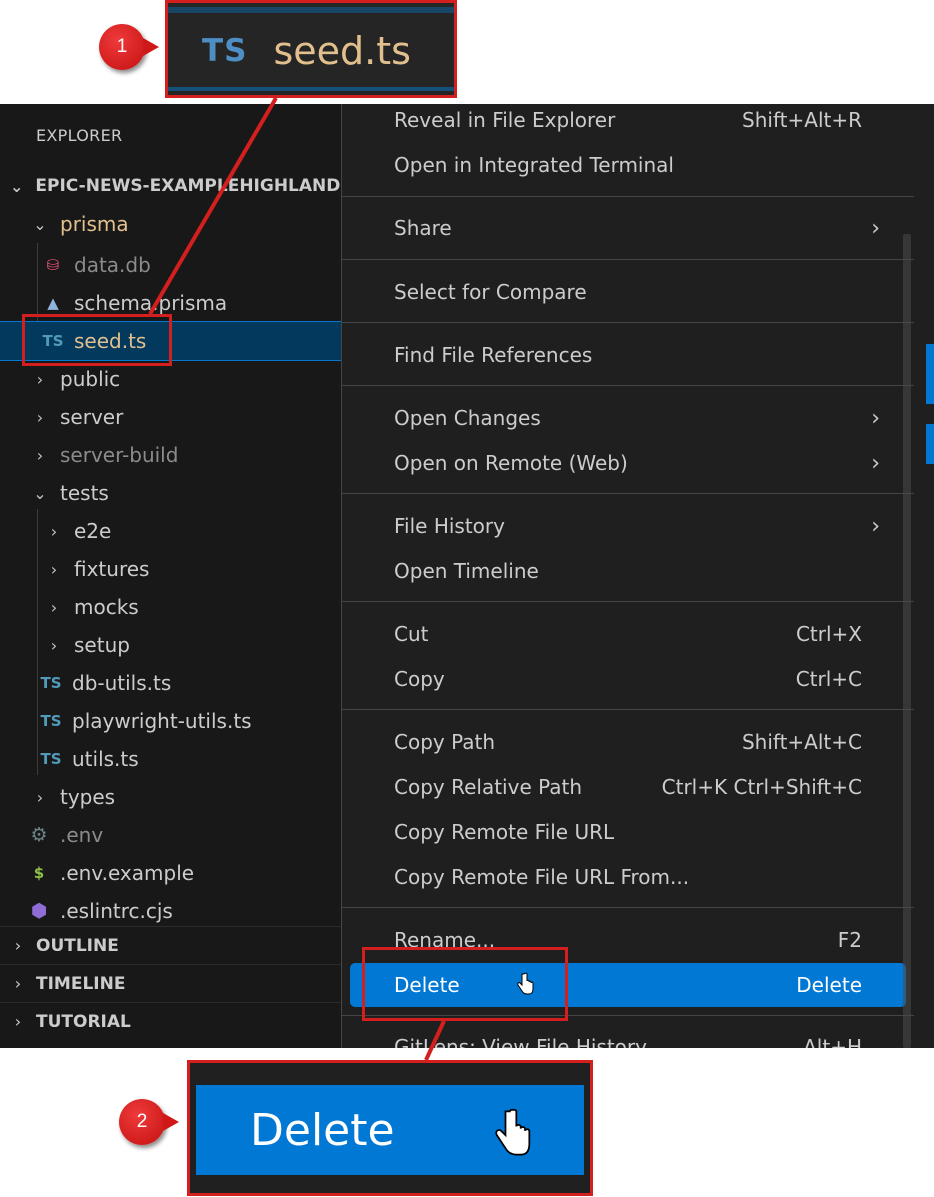 The height and width of the screenshot is (1197, 934). I want to click on menu-item-copy-remote-file-url: Copy Remote File URL, so click(628, 832).